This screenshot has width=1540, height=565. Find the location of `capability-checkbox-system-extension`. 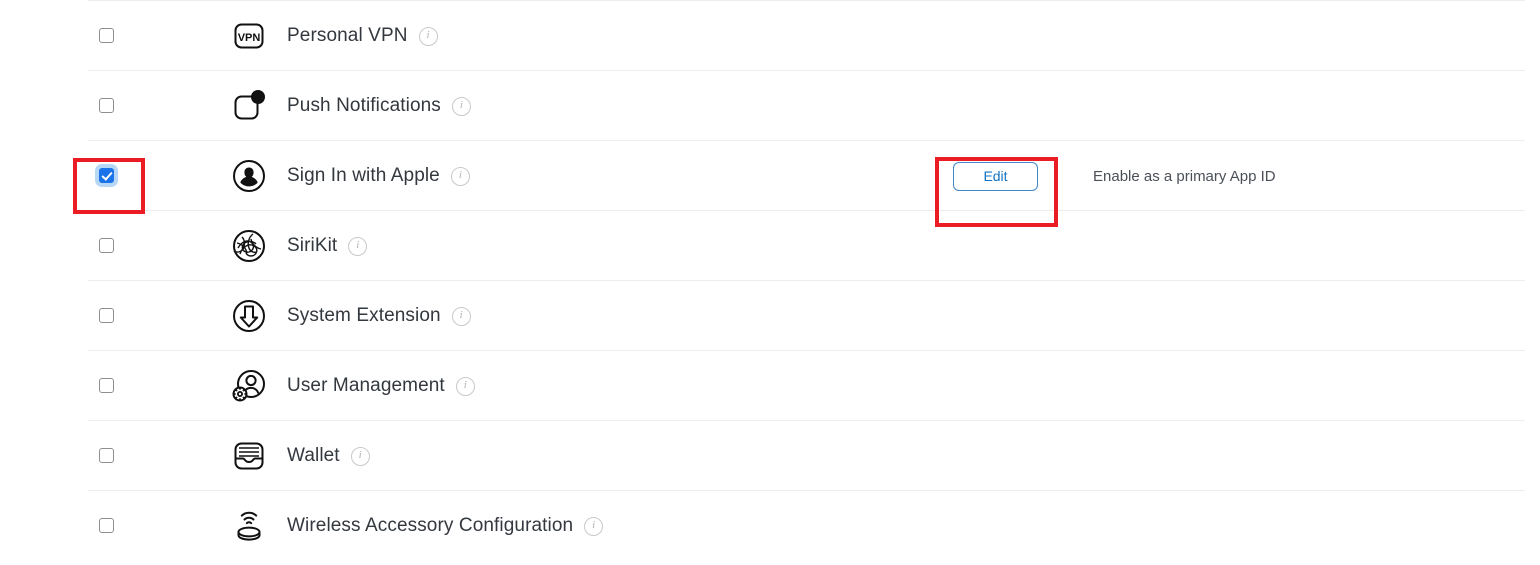

capability-checkbox-system-extension is located at coordinates (106, 315).